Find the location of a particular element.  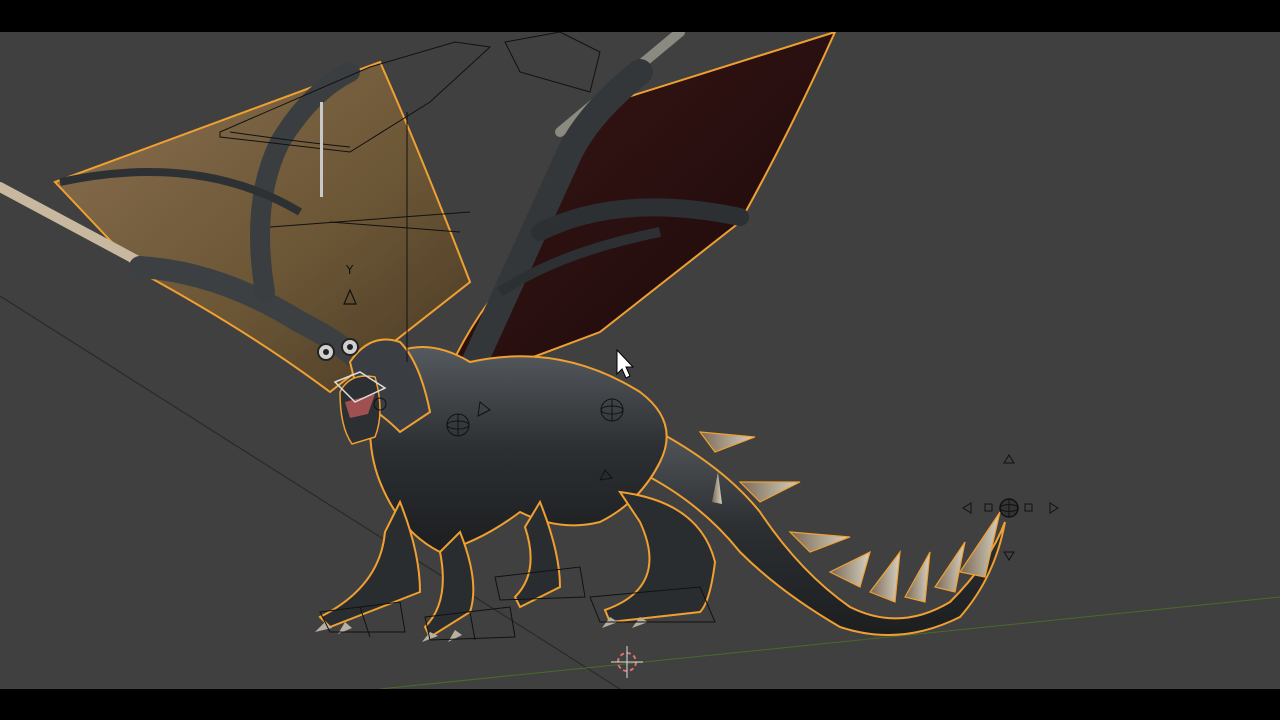

3d-cursor-icon is located at coordinates (627, 662).